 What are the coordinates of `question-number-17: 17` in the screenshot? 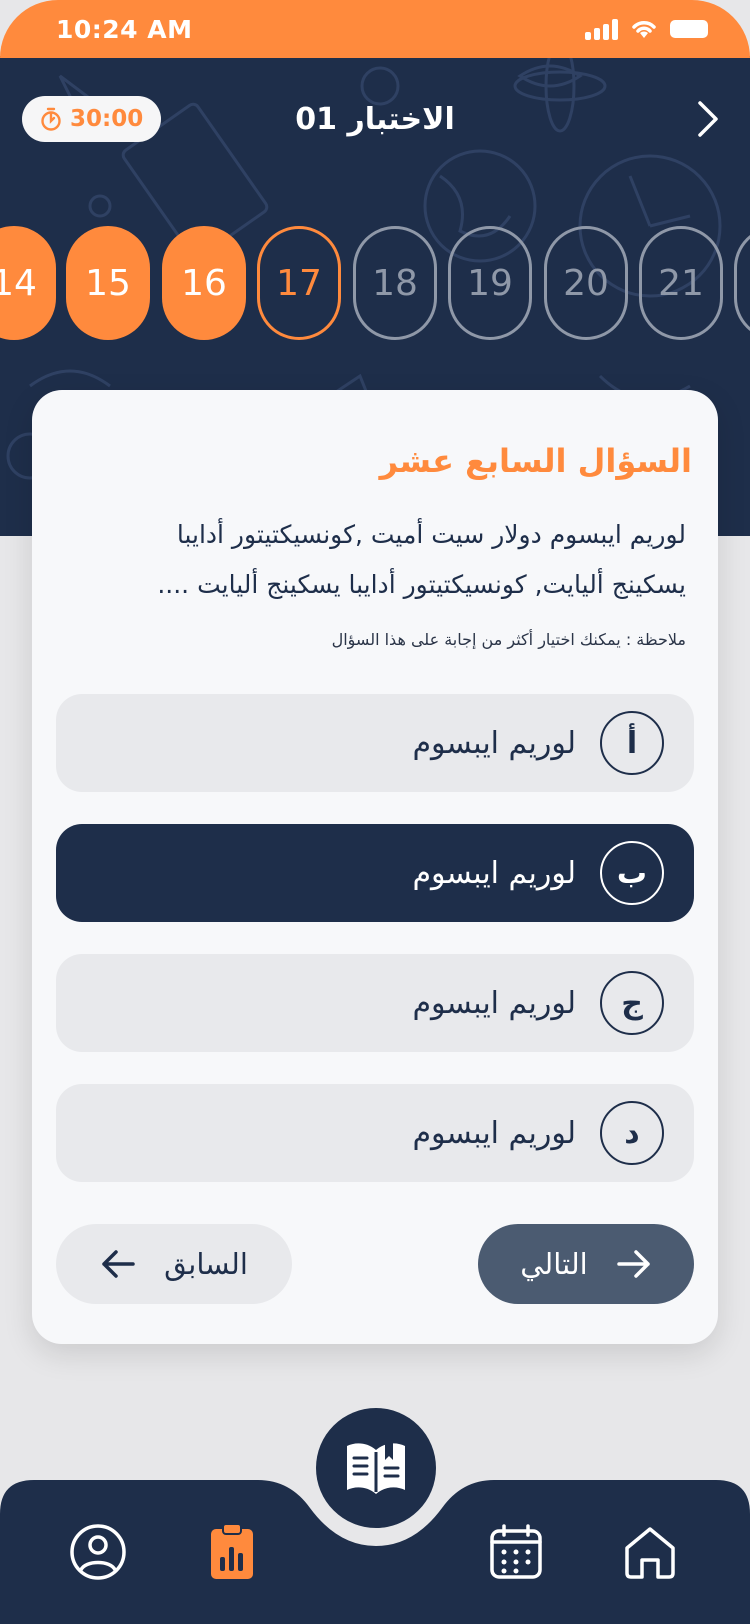 It's located at (299, 283).